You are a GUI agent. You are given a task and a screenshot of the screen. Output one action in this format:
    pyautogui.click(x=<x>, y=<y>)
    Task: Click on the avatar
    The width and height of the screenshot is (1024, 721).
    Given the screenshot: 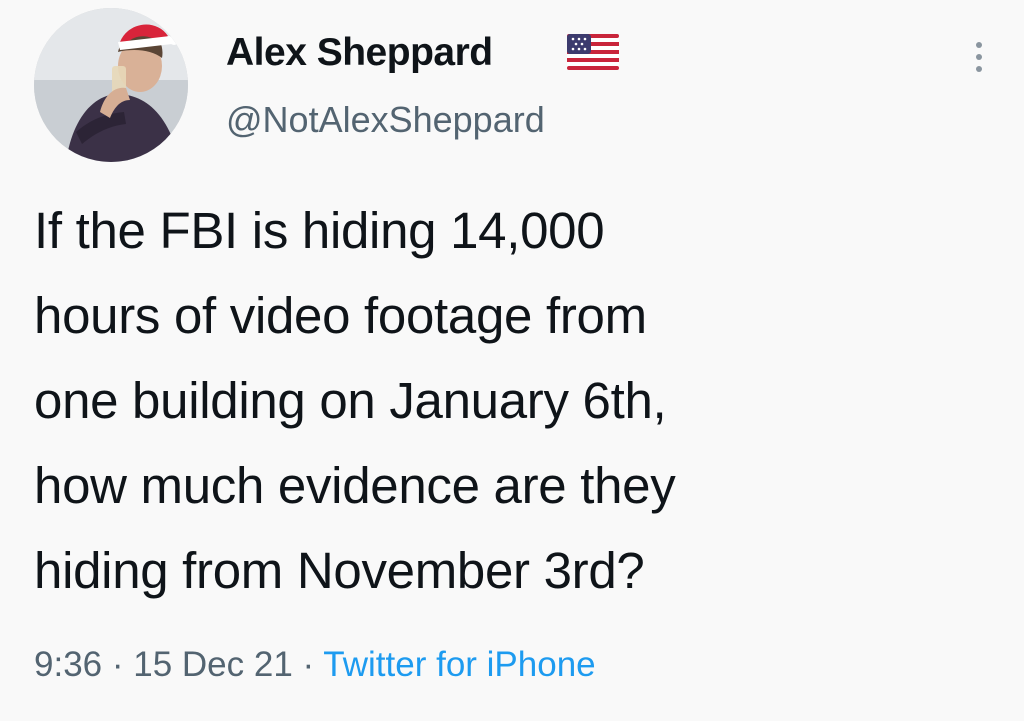 What is the action you would take?
    pyautogui.click(x=111, y=85)
    